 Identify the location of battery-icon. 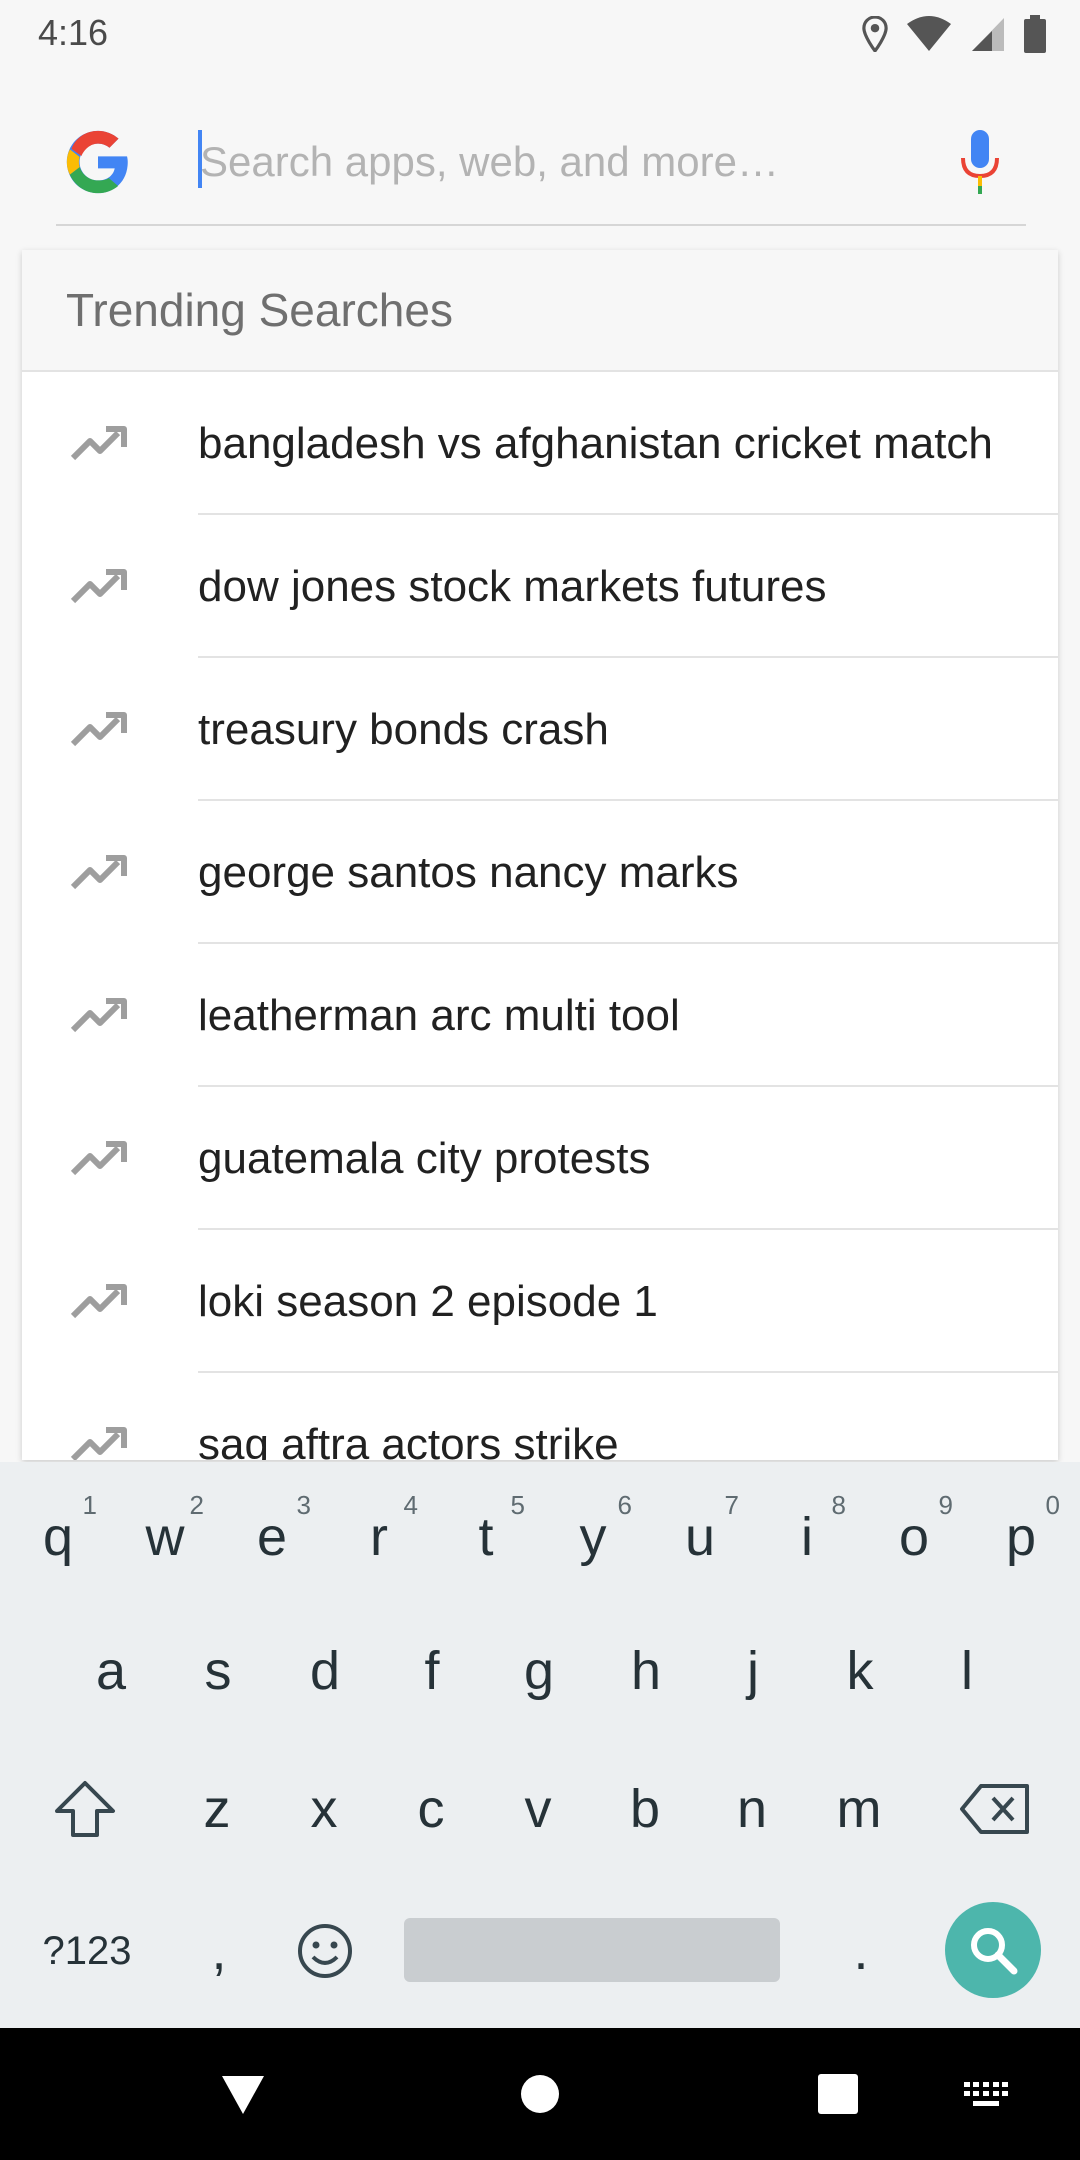
(1035, 34).